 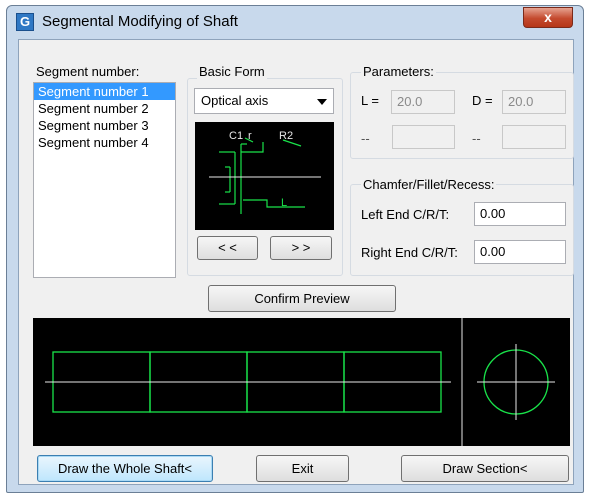 I want to click on extra-param-2-label: --, so click(x=476, y=138).